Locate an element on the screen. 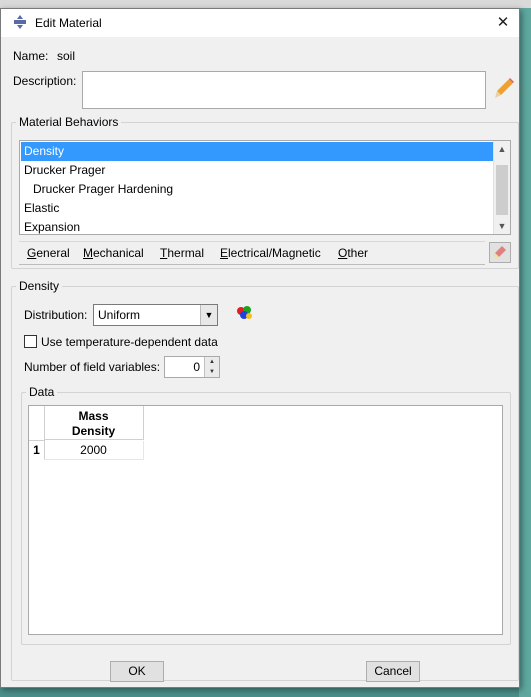 Image resolution: width=531 pixels, height=697 pixels. menu-thermal: Thermal is located at coordinates (182, 253).